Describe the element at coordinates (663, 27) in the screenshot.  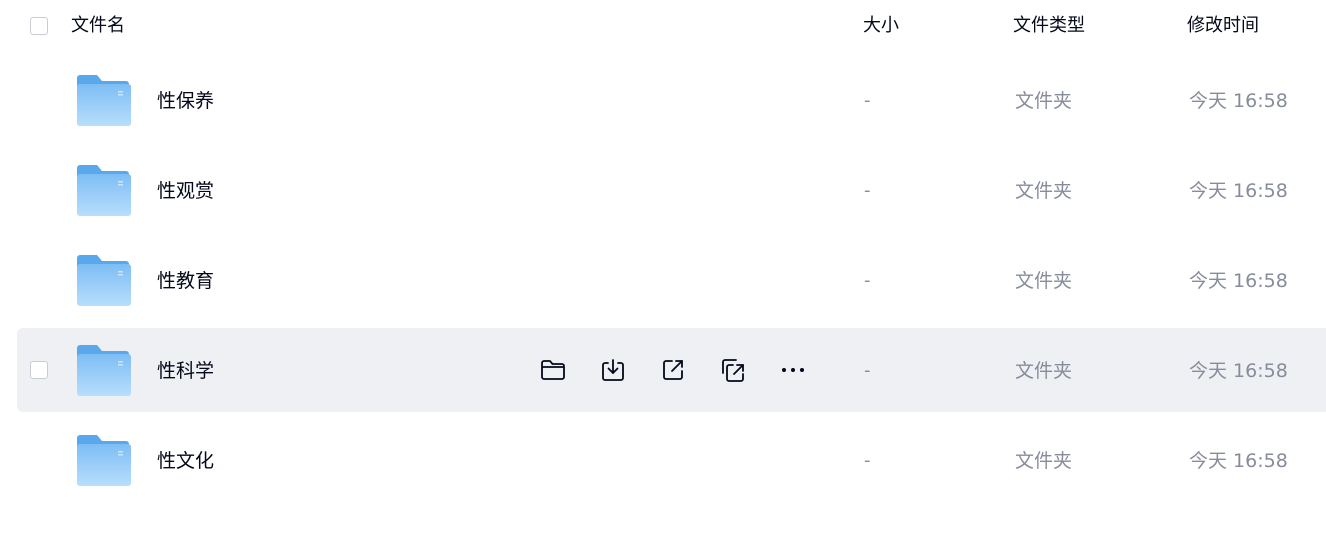
I see `list-header: 文件名 大小 文件类型 修改时间` at that location.